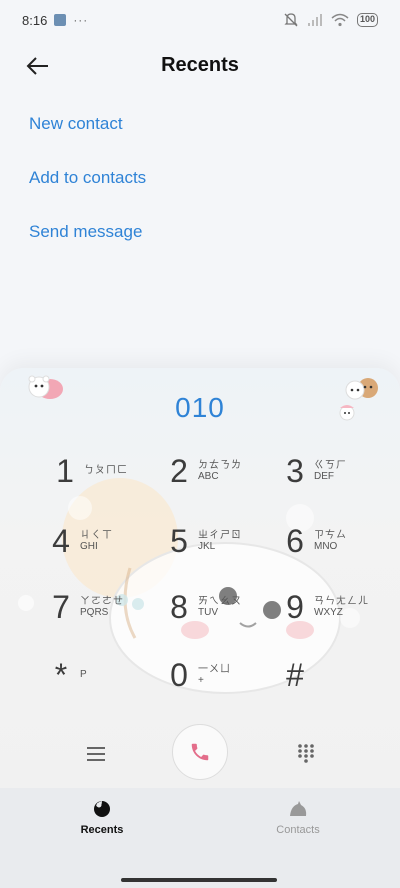  What do you see at coordinates (326, 546) in the screenshot?
I see `key-letters: MNO` at bounding box center [326, 546].